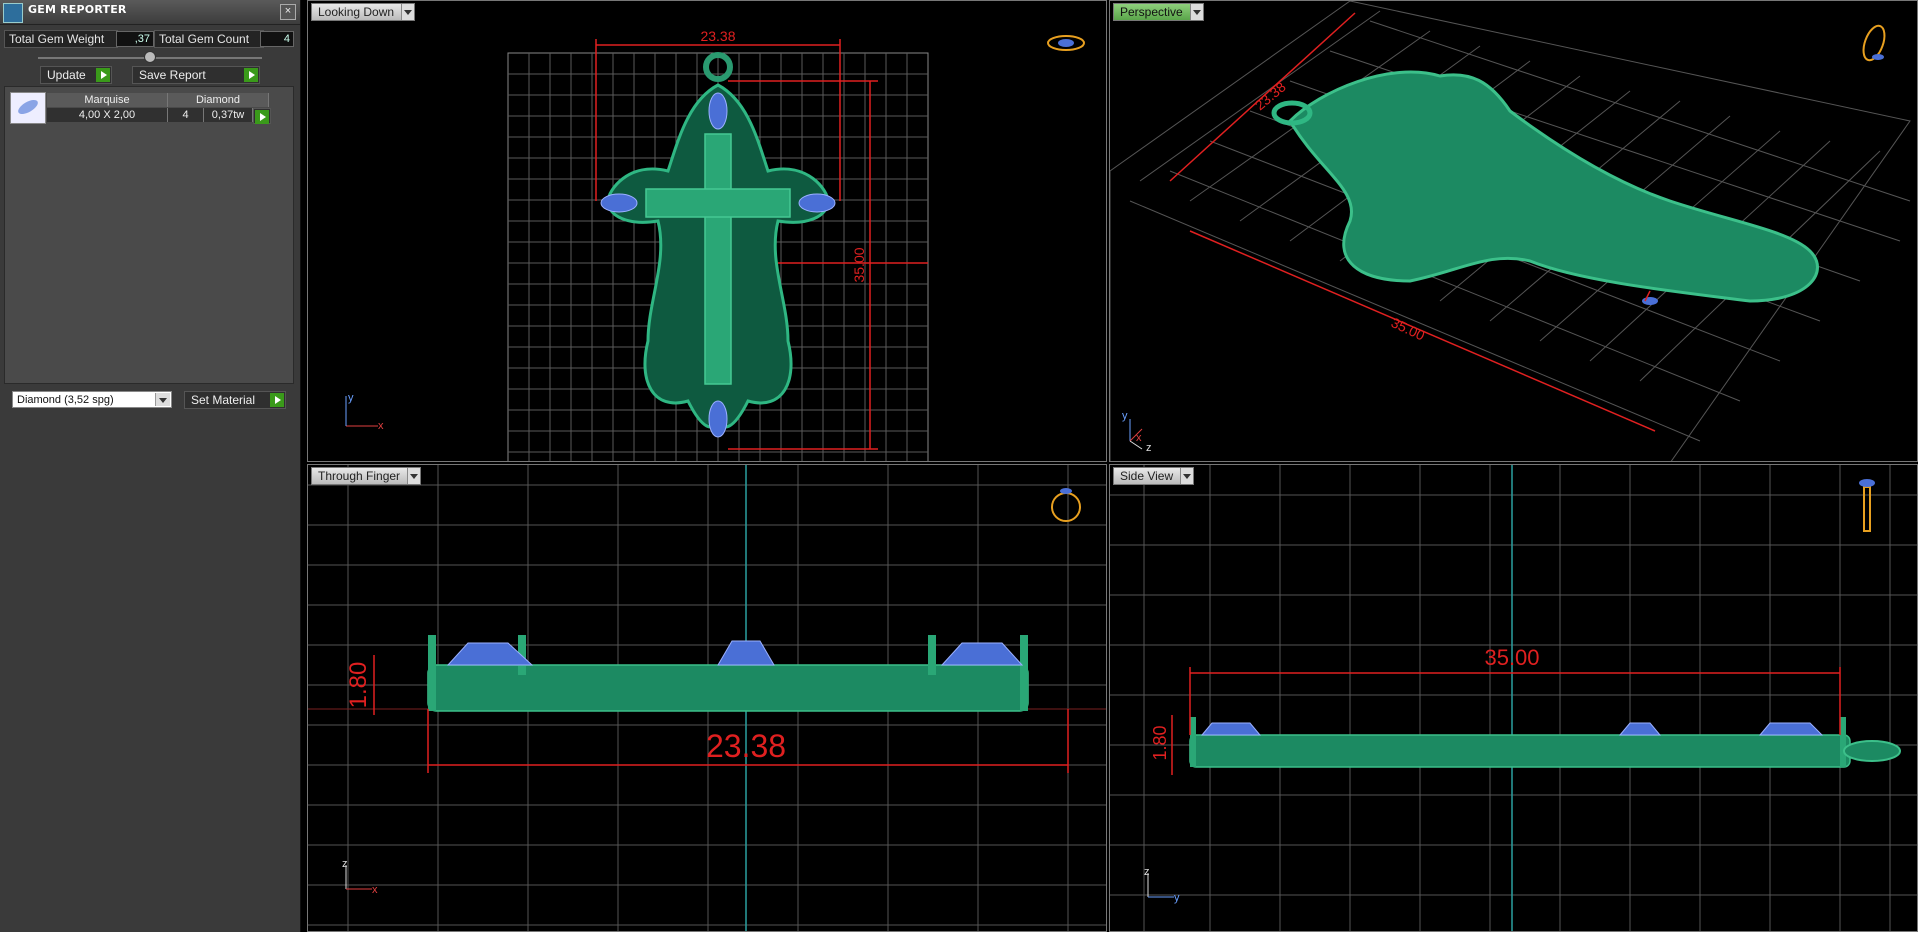  What do you see at coordinates (77, 9) in the screenshot?
I see `panel-title: GEM REPORTER` at bounding box center [77, 9].